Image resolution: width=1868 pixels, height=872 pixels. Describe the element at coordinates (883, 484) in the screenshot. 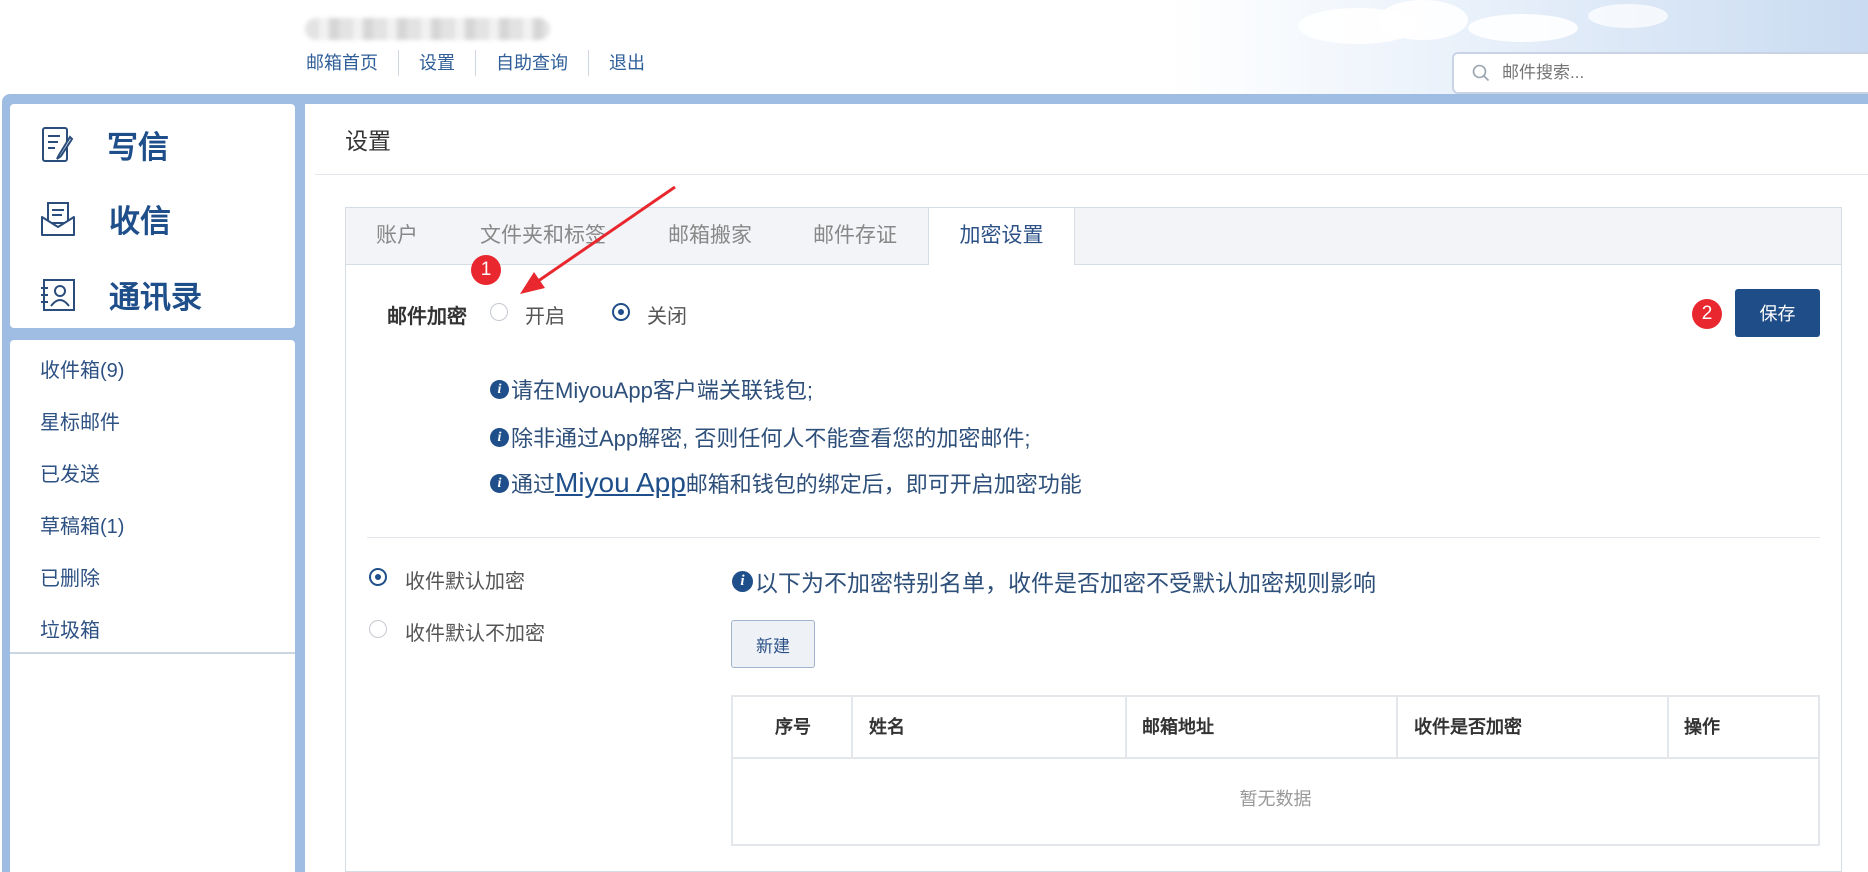

I see `info-text-3-suffix: 邮箱和钱包的绑定后，即可开启加密功能` at that location.